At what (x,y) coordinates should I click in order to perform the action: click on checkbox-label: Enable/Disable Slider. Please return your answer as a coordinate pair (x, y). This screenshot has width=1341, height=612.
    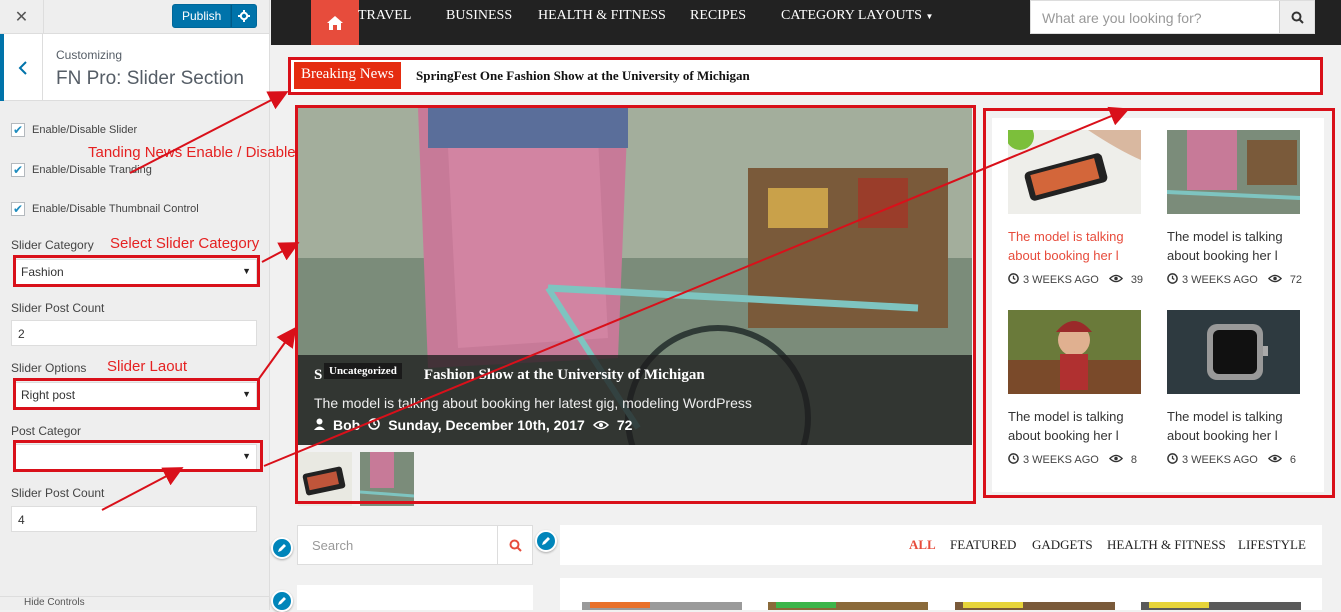
    Looking at the image, I should click on (85, 130).